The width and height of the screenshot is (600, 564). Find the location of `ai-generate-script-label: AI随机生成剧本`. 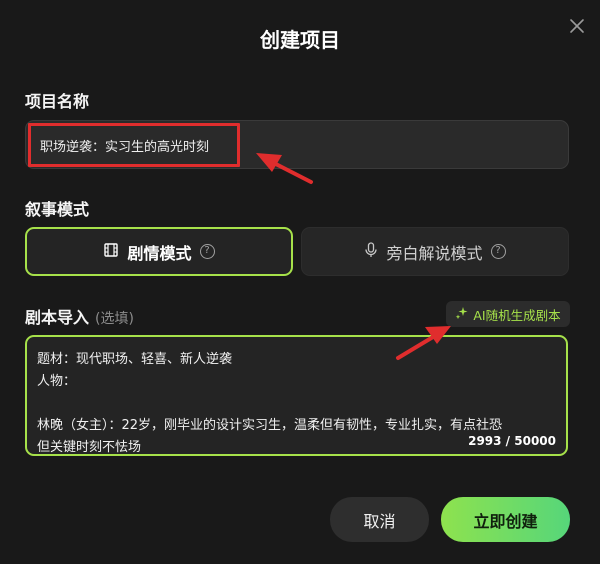

ai-generate-script-label: AI随机生成剧本 is located at coordinates (517, 315).